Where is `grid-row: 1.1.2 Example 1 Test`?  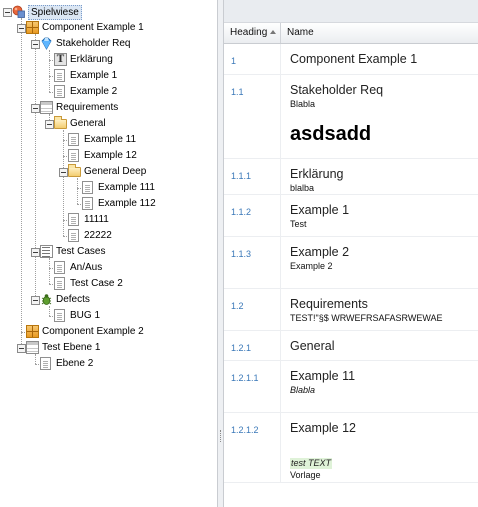
grid-row: 1.1.2 Example 1 Test is located at coordinates (351, 216).